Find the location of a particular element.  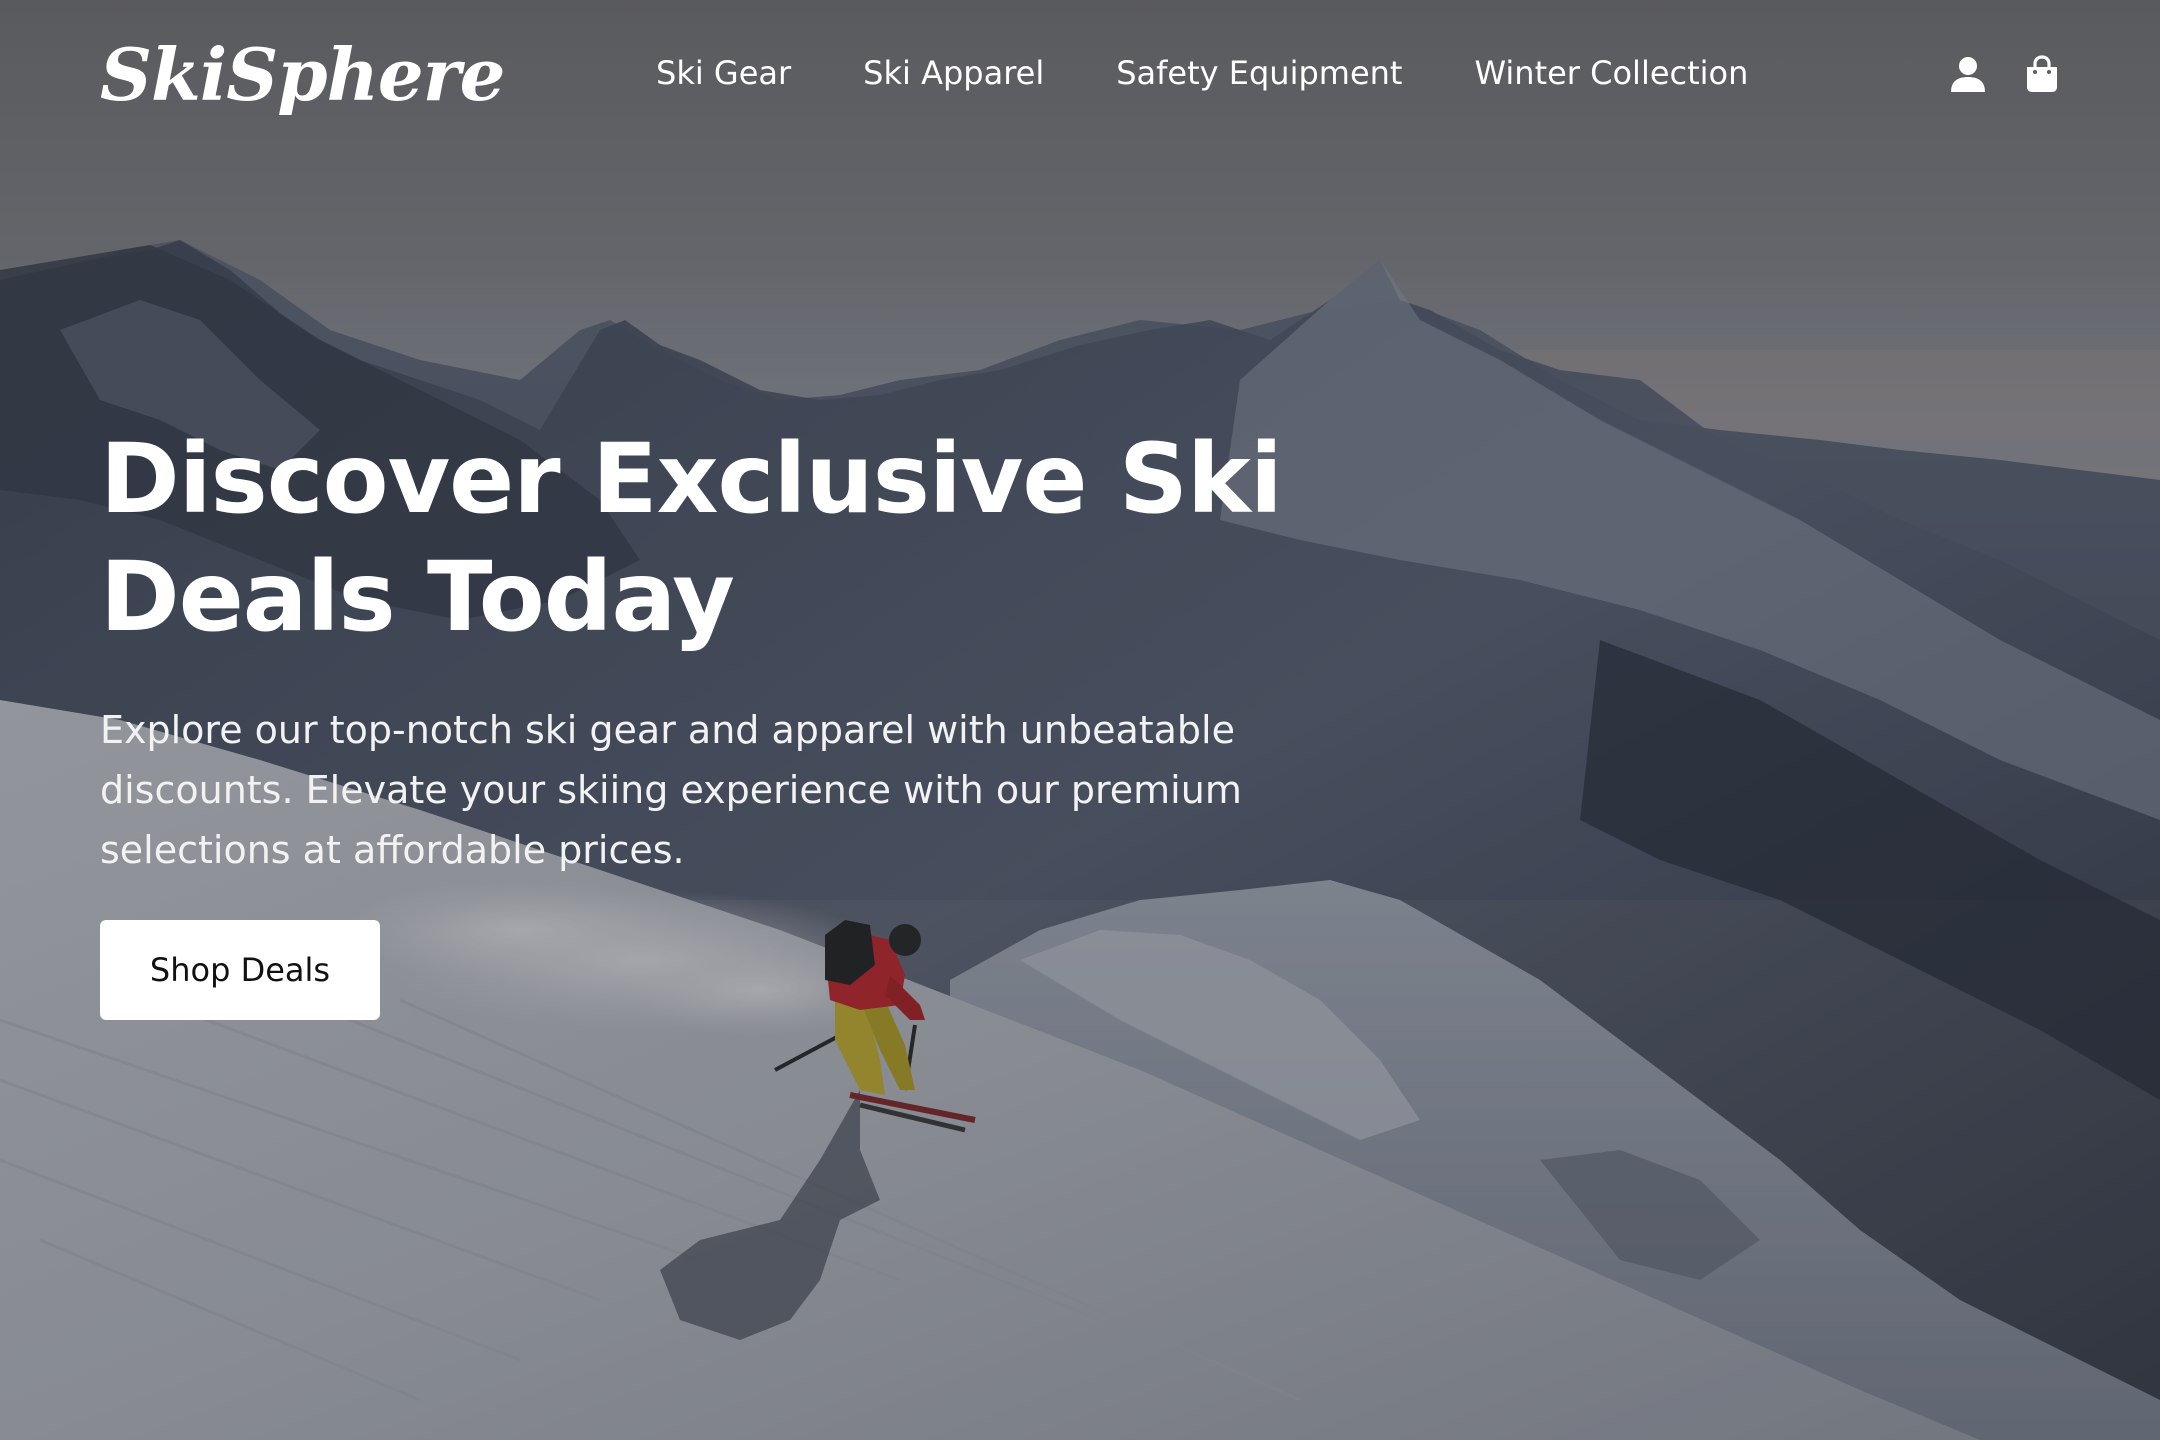

shop-deals-button: Shop Deals is located at coordinates (240, 970).